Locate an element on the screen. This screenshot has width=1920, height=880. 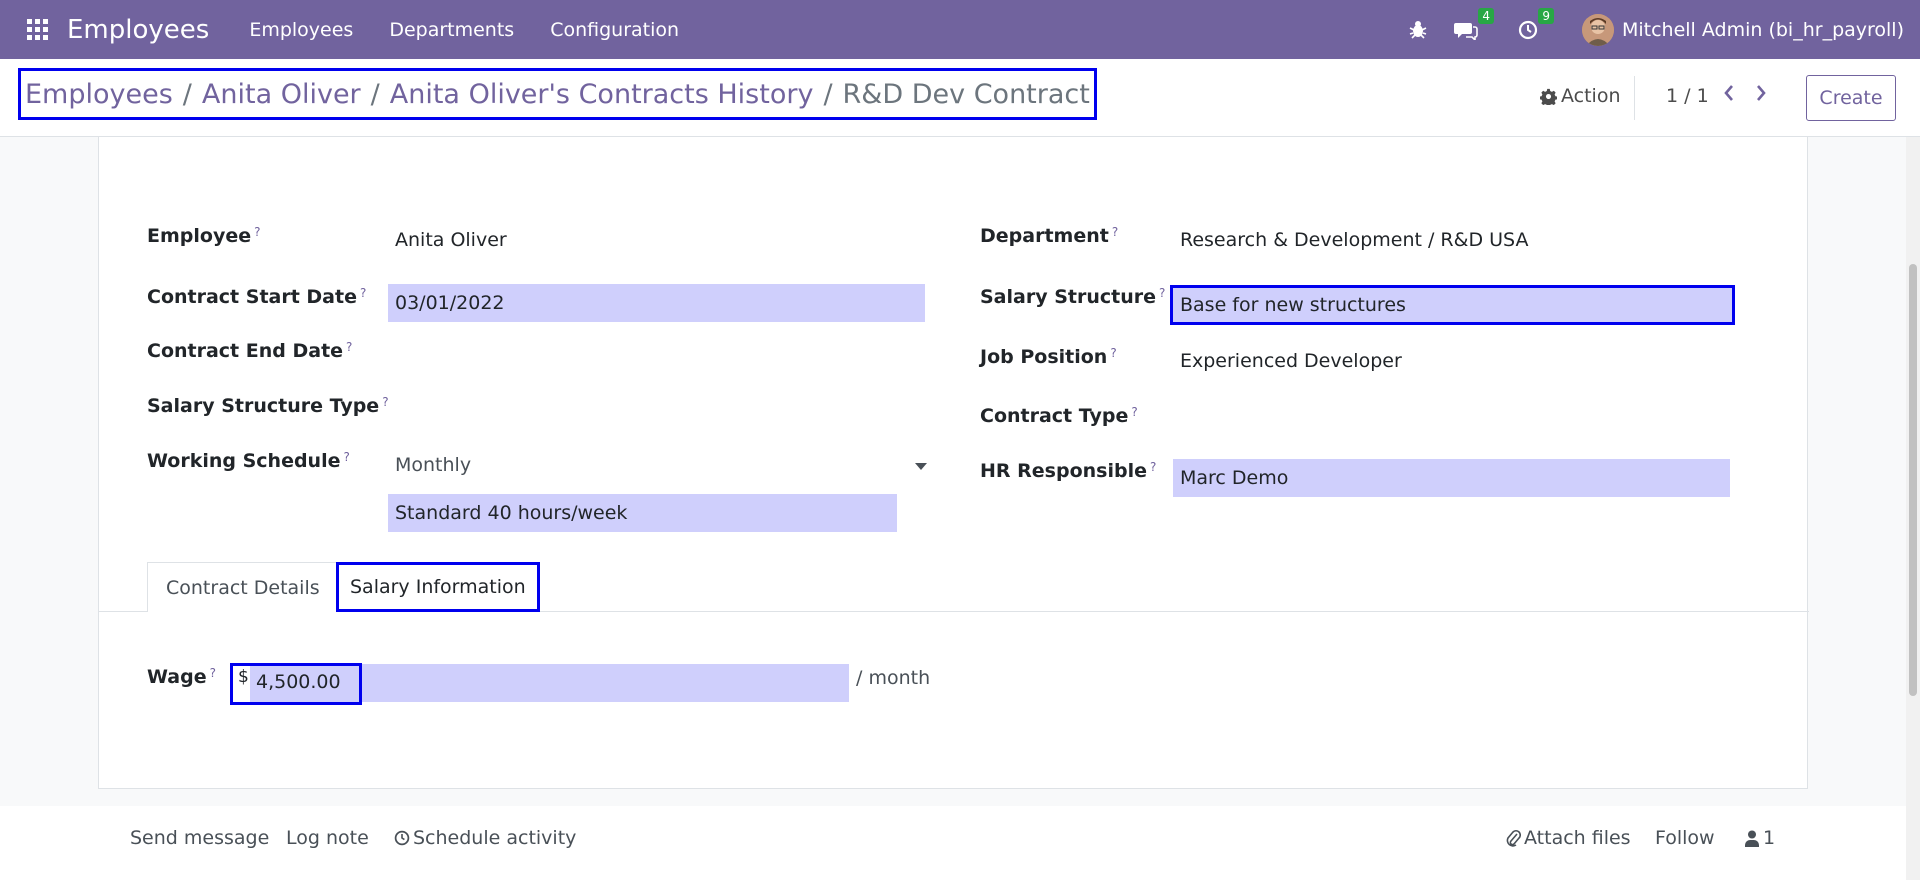
action-button: Action is located at coordinates (1580, 96).